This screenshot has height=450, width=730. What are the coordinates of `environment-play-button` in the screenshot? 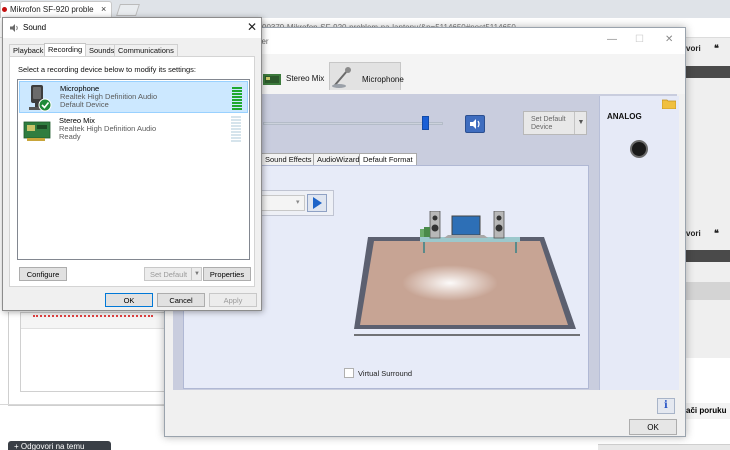 It's located at (317, 203).